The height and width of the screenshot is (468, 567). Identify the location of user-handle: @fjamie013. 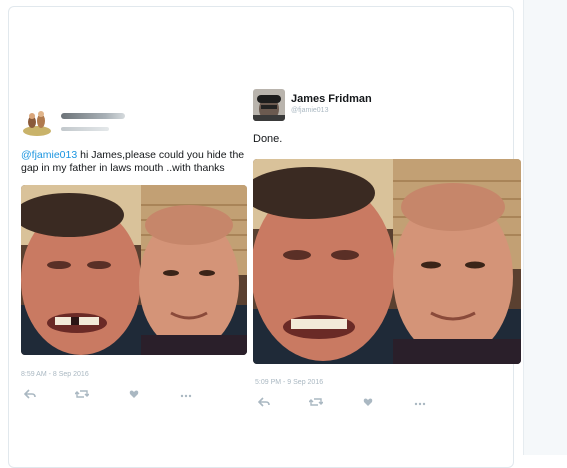
(309, 110).